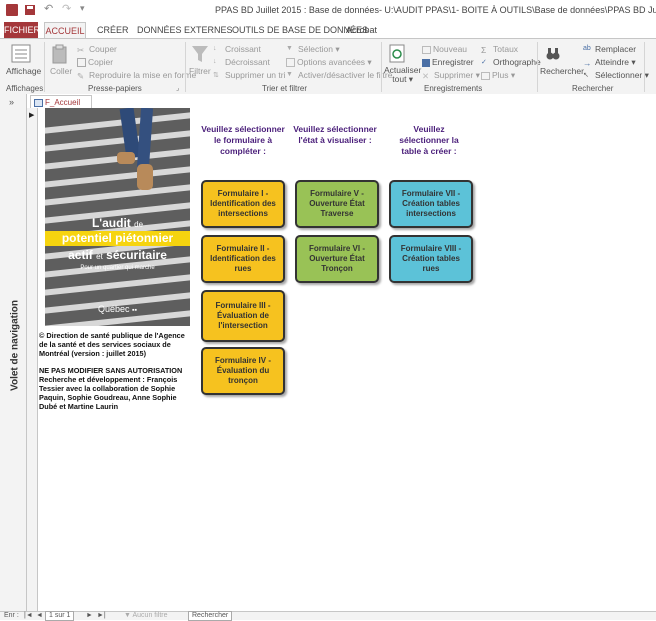 Image resolution: width=656 pixels, height=621 pixels. I want to click on more-button: Plus ▾, so click(498, 75).